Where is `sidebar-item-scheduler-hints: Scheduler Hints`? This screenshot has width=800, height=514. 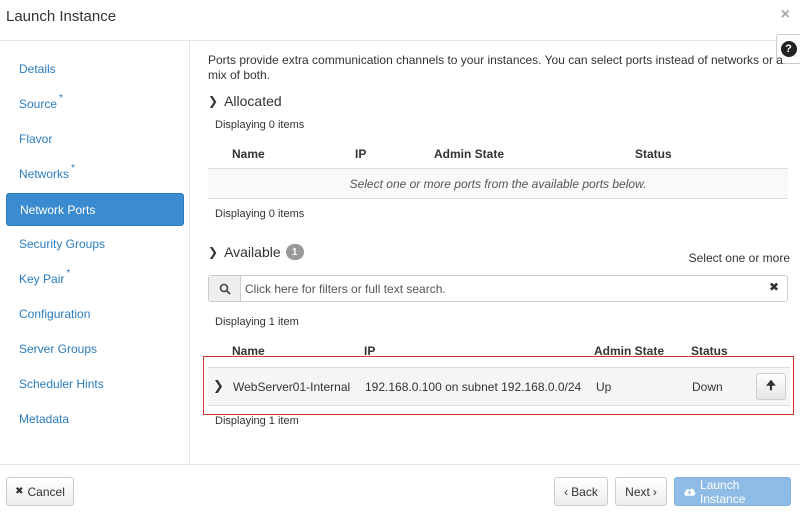 sidebar-item-scheduler-hints: Scheduler Hints is located at coordinates (95, 384).